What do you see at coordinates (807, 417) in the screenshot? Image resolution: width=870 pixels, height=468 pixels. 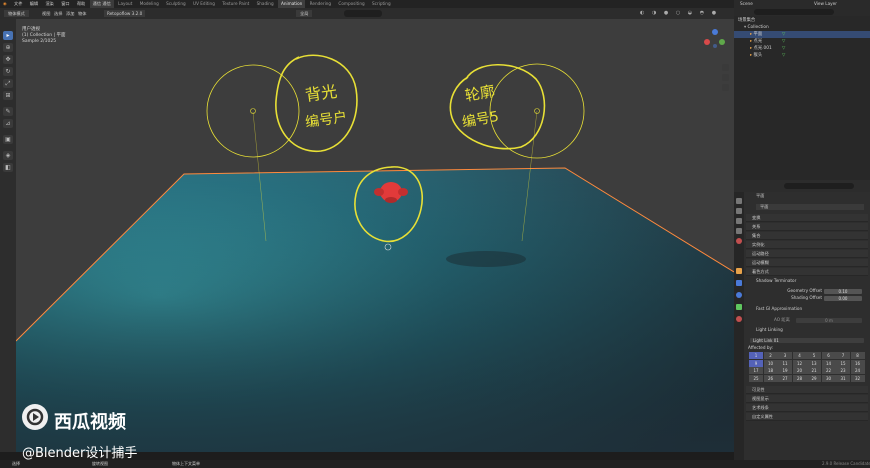 I see `section-custom-properties: 自定义属性` at bounding box center [807, 417].